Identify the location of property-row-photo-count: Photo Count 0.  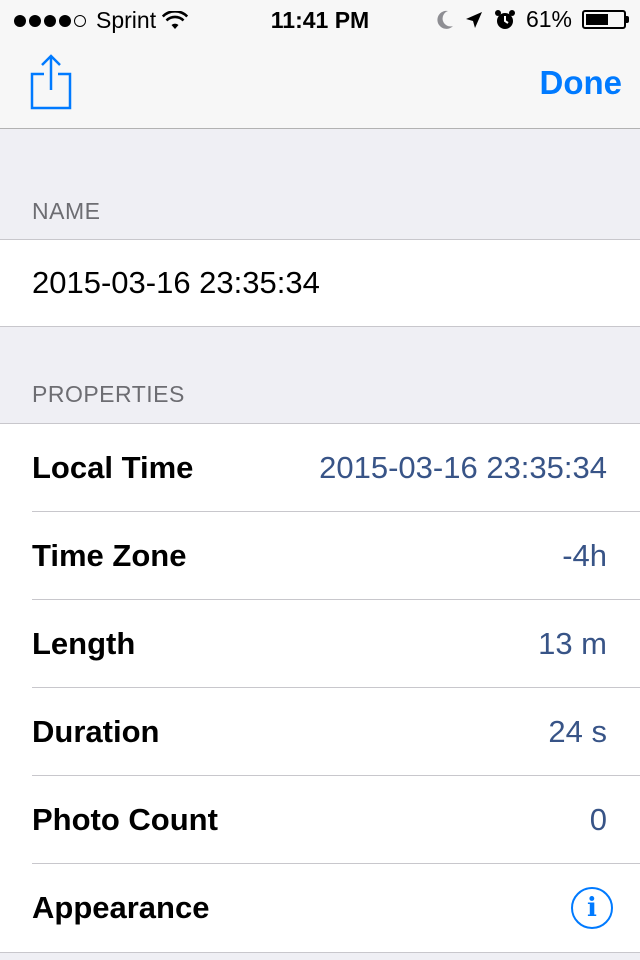
(320, 820).